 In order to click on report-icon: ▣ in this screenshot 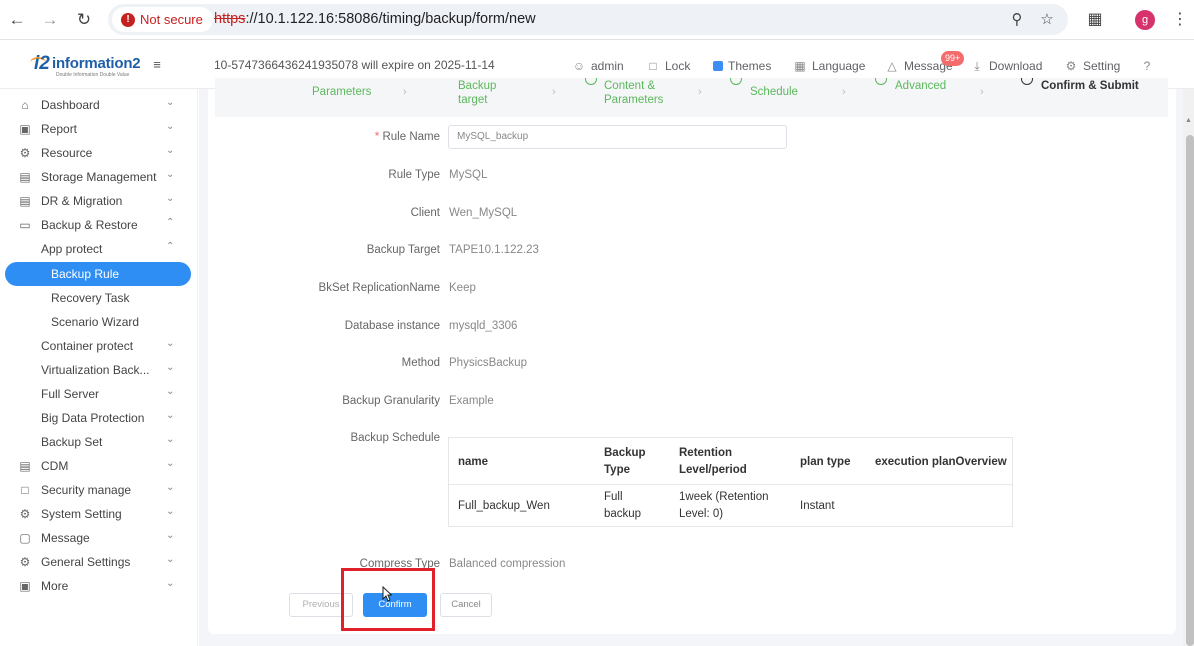, I will do `click(25, 129)`.